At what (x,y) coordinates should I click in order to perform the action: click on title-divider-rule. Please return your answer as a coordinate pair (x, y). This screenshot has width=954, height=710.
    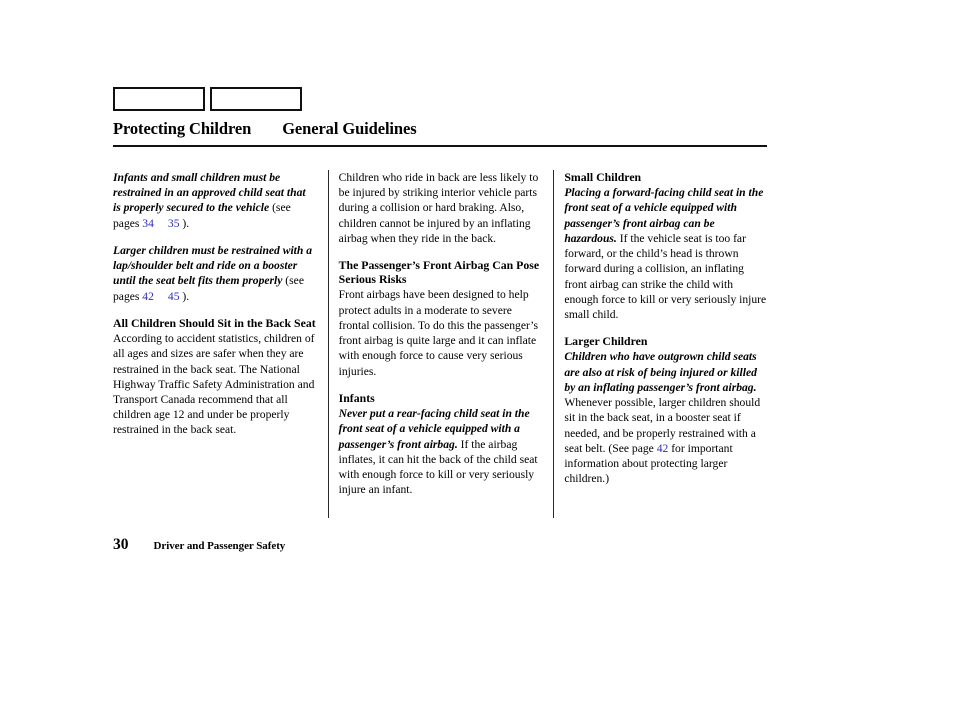
    Looking at the image, I should click on (440, 146).